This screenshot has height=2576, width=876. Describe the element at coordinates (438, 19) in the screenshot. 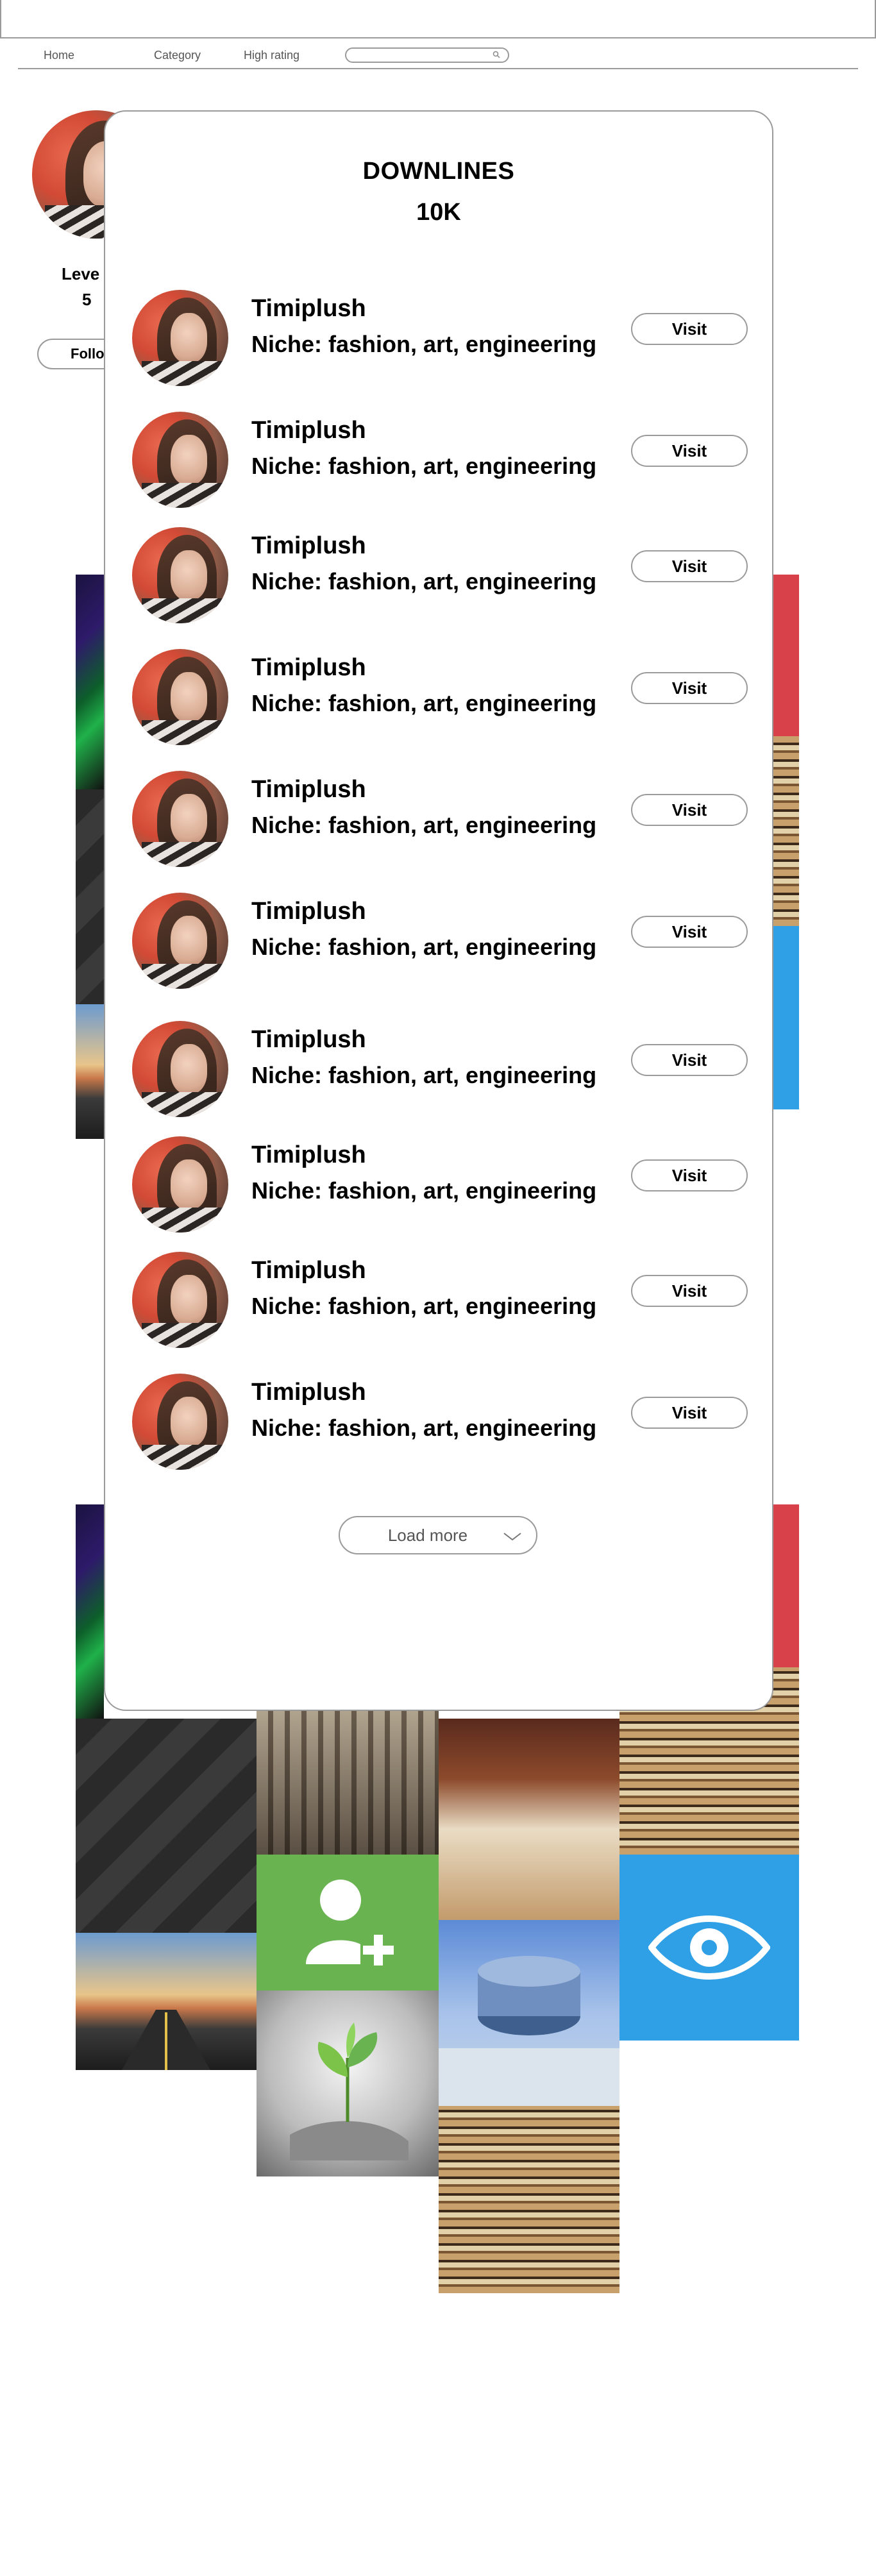

I see `top-bar` at that location.